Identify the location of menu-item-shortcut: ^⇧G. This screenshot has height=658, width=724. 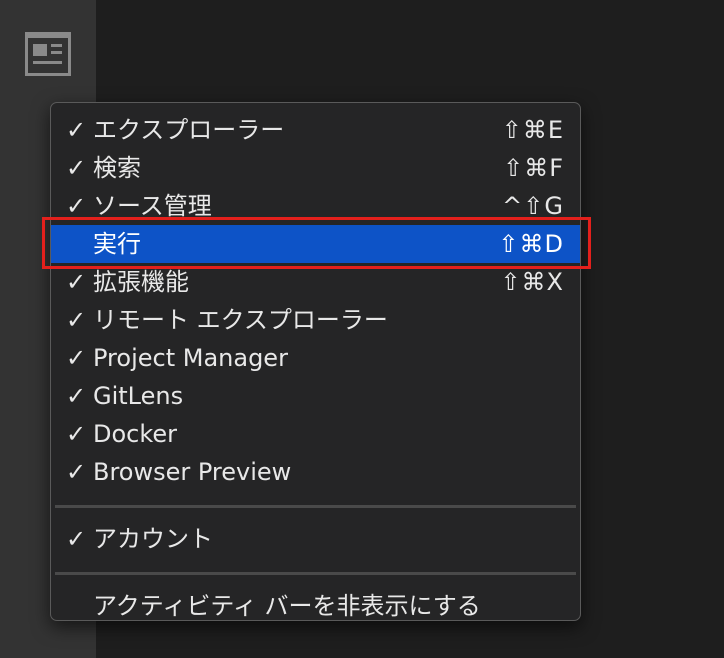
(533, 206).